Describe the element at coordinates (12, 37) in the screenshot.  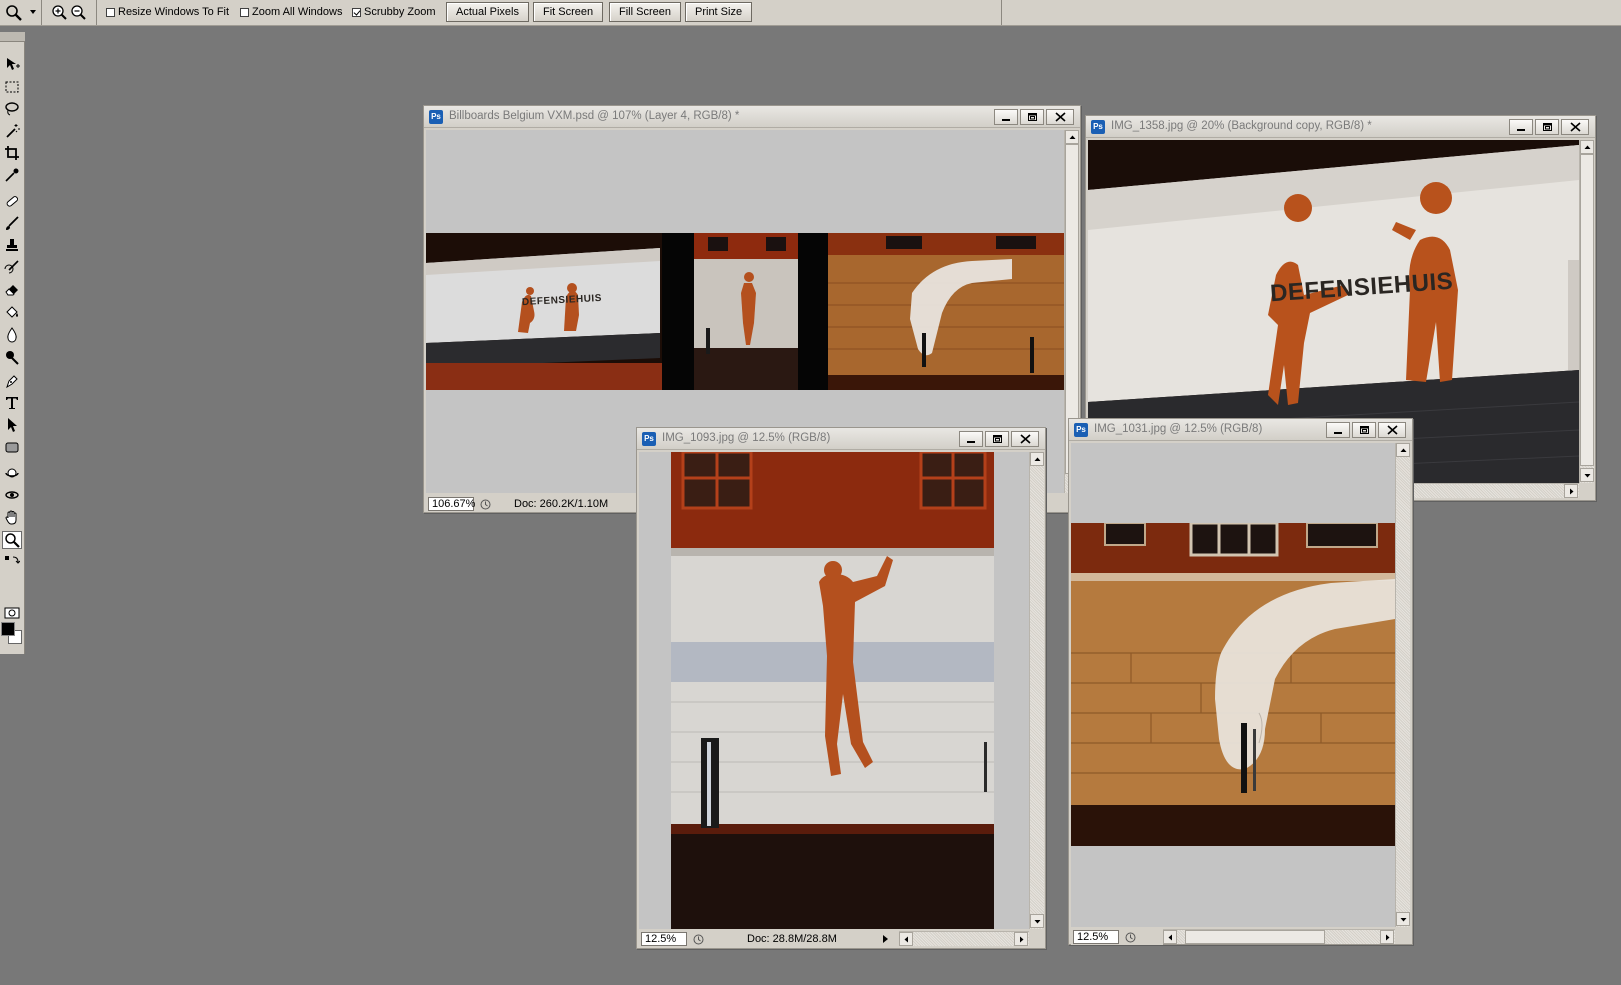
I see `panel-grip` at that location.